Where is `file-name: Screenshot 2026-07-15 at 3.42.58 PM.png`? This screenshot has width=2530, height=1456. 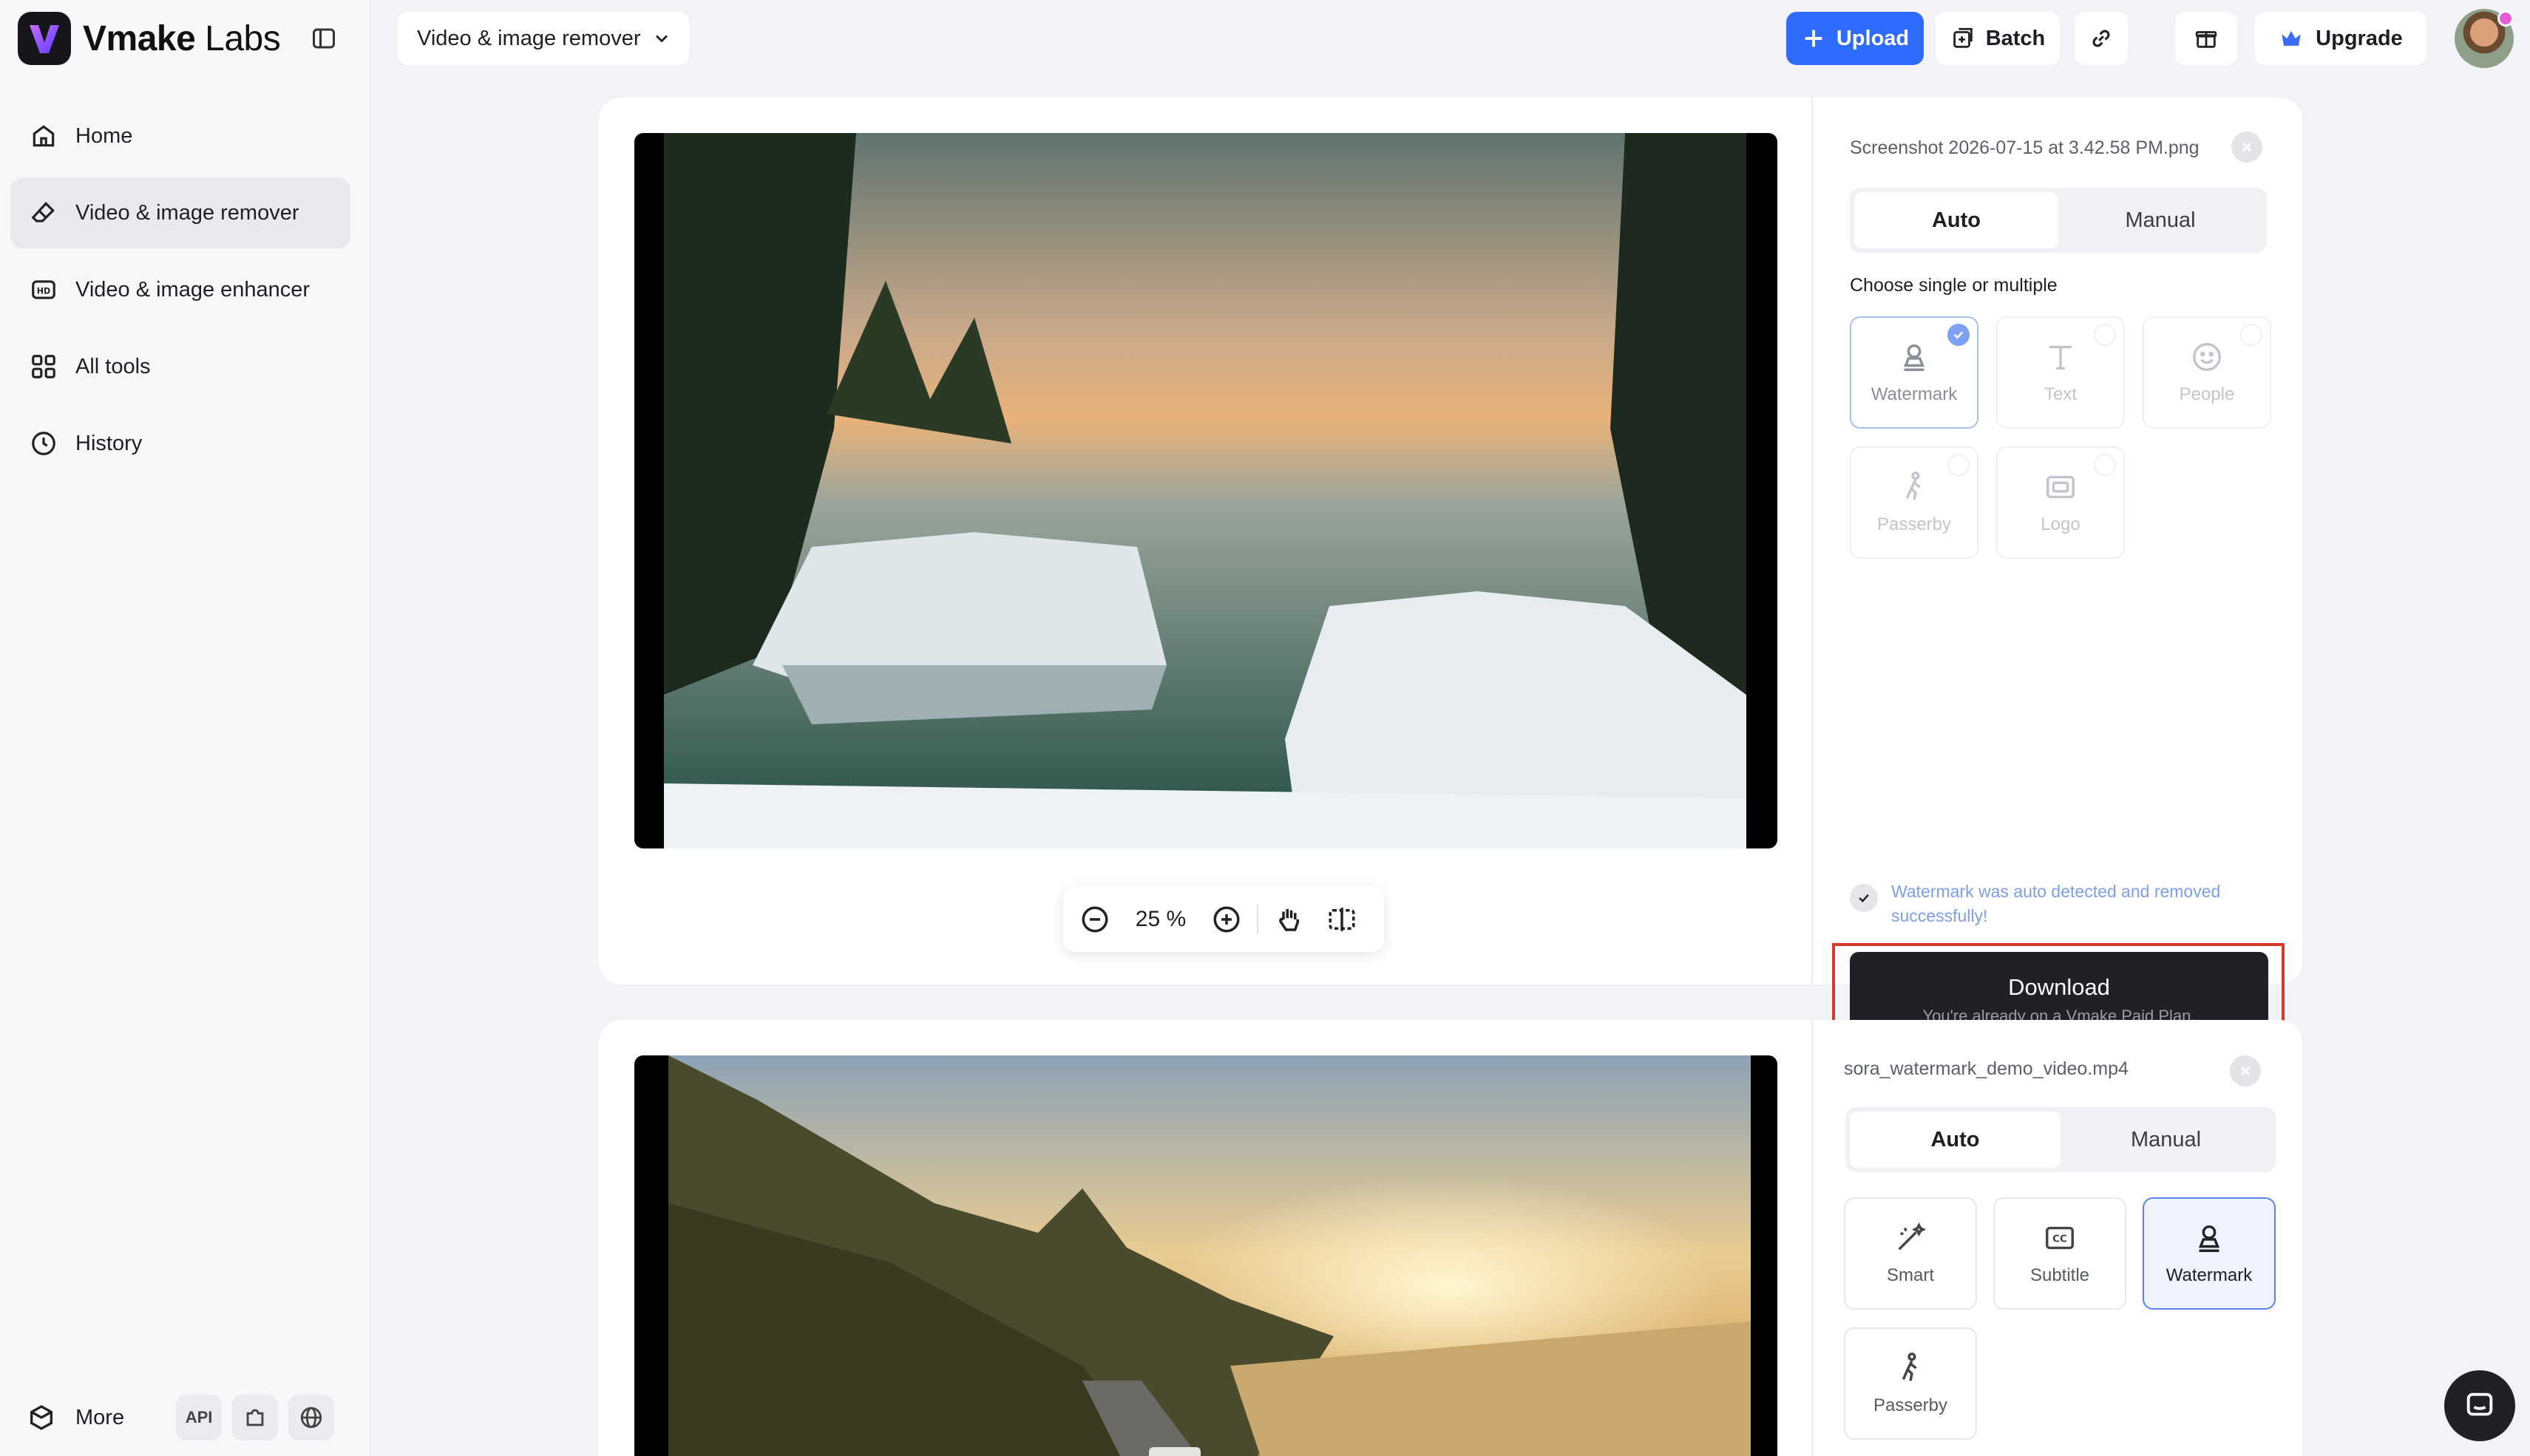
file-name: Screenshot 2026-07-15 at 3.42.58 PM.png is located at coordinates (2025, 147).